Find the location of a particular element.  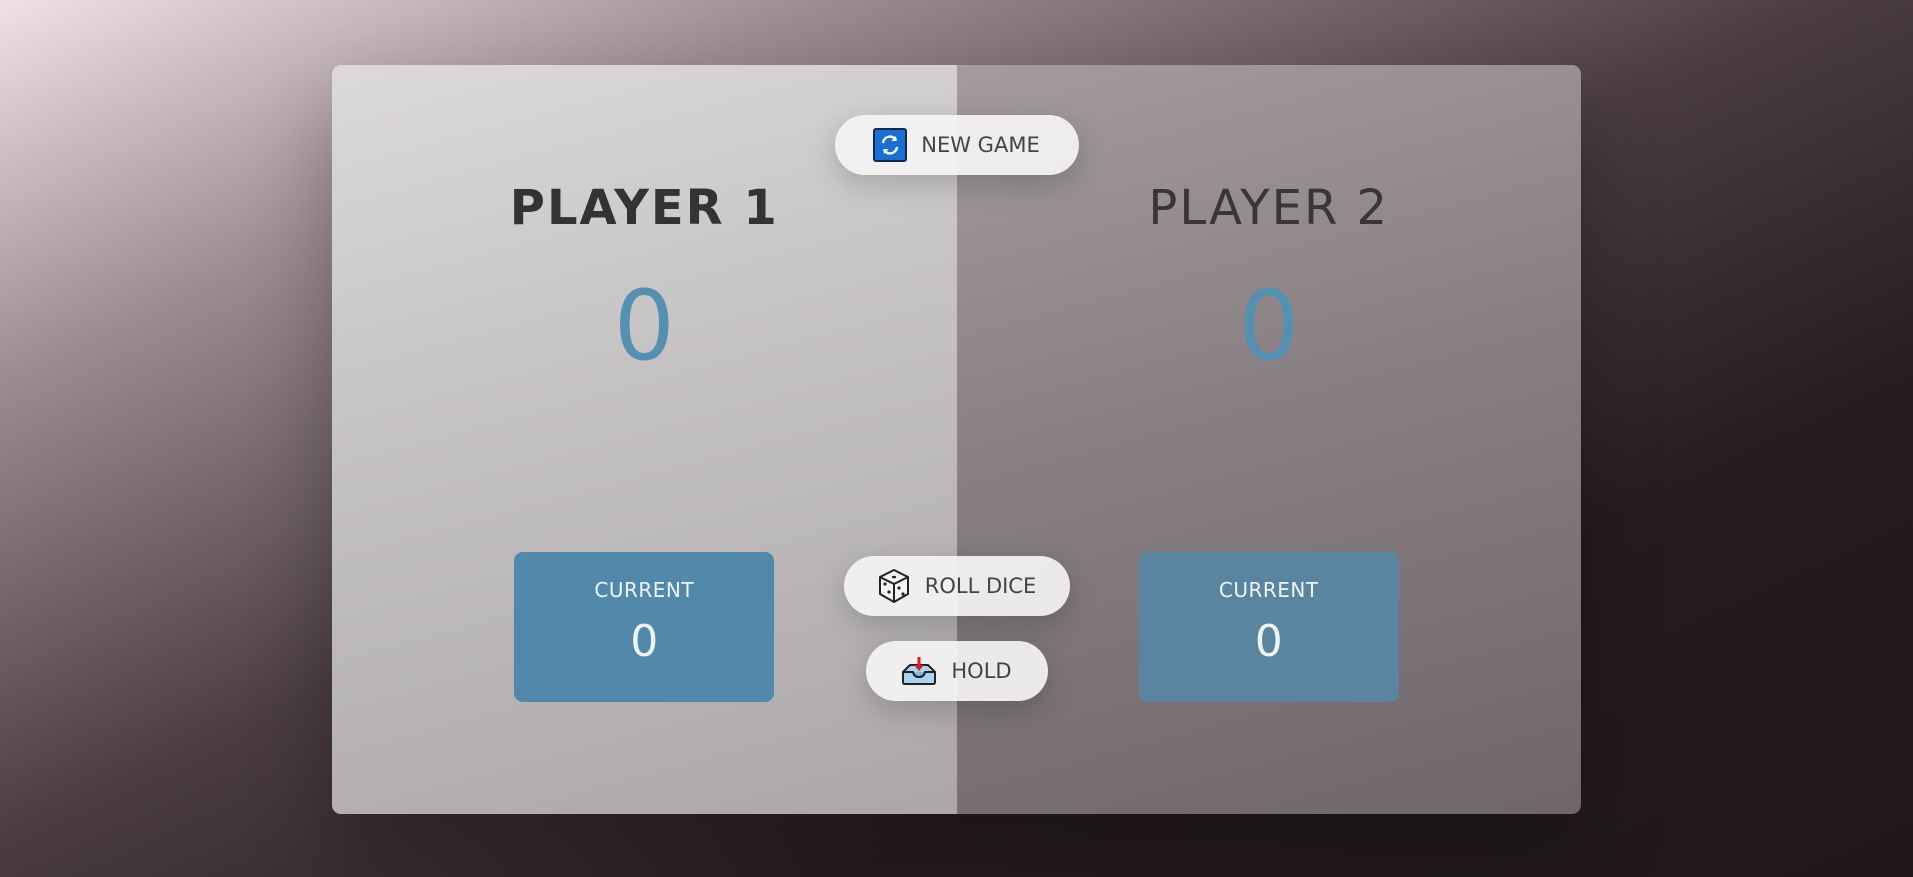

player-2-current-score: 0 is located at coordinates (1268, 641).